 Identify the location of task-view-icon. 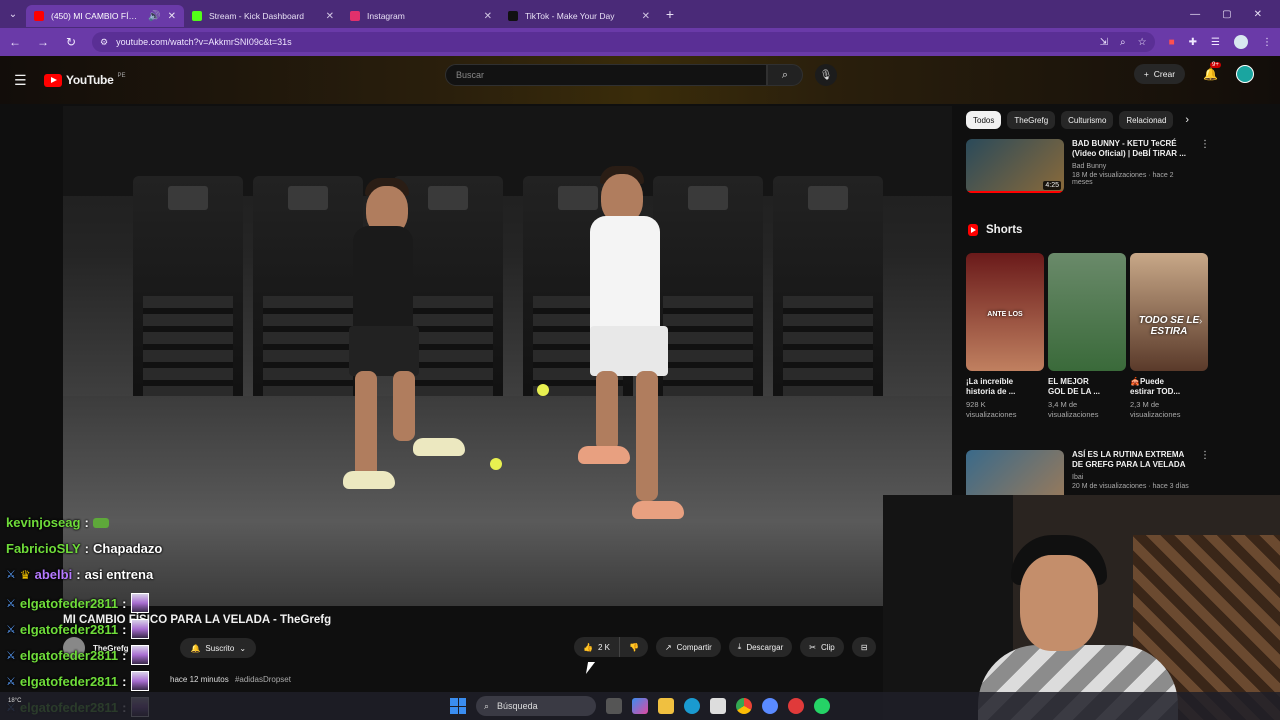
(614, 706).